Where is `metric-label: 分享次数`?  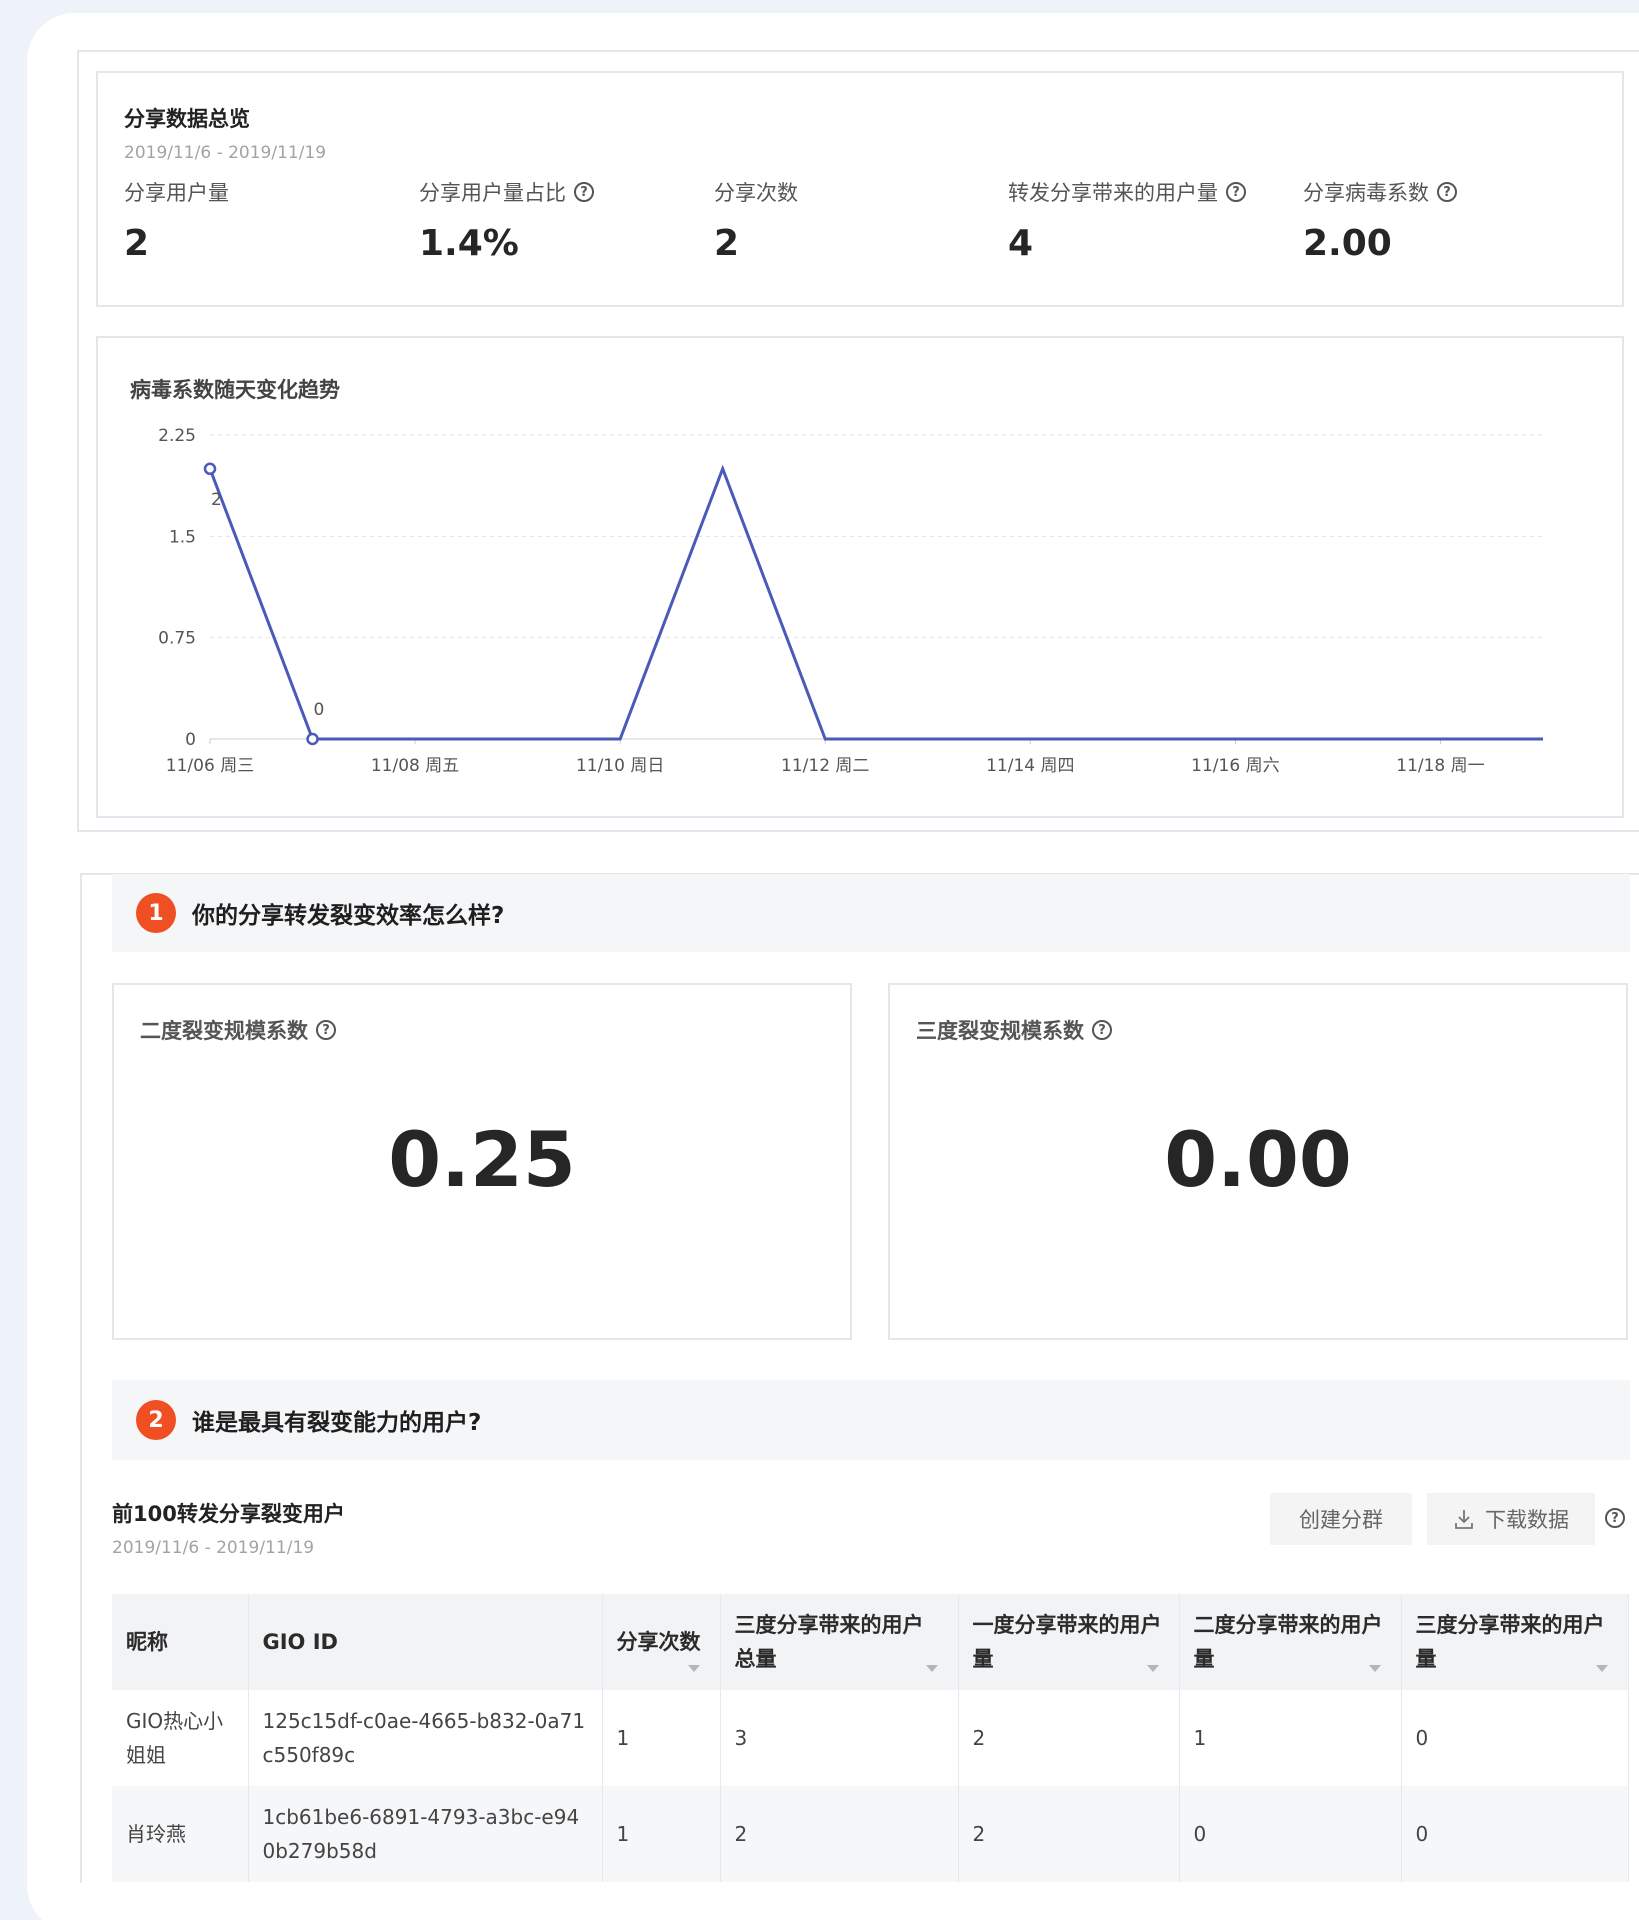 metric-label: 分享次数 is located at coordinates (756, 192).